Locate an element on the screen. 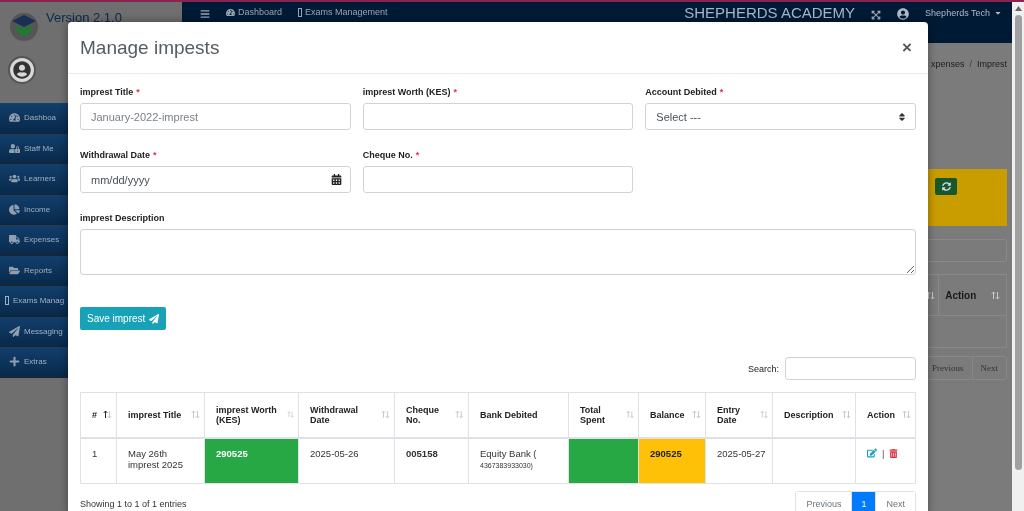 Image resolution: width=1024 pixels, height=511 pixels. user-menu: Shepherds Tech is located at coordinates (963, 13).